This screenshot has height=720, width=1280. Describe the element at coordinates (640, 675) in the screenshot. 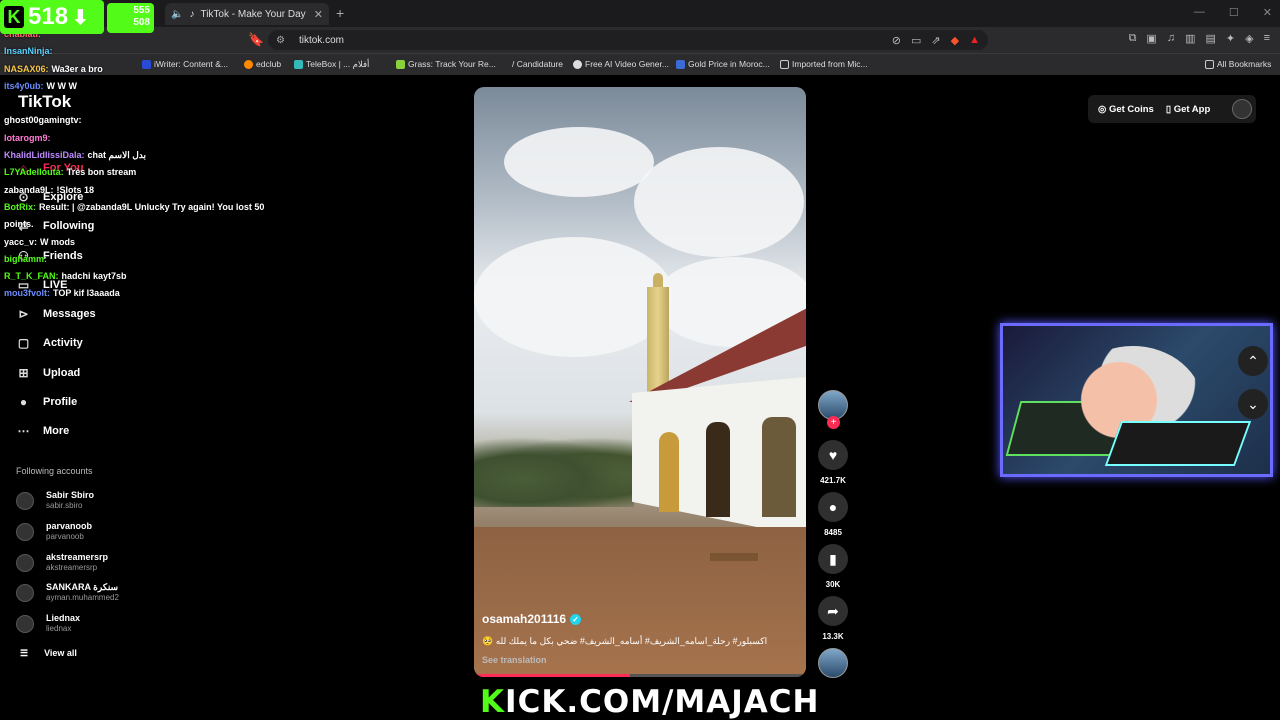

I see `video-progress-bar` at that location.